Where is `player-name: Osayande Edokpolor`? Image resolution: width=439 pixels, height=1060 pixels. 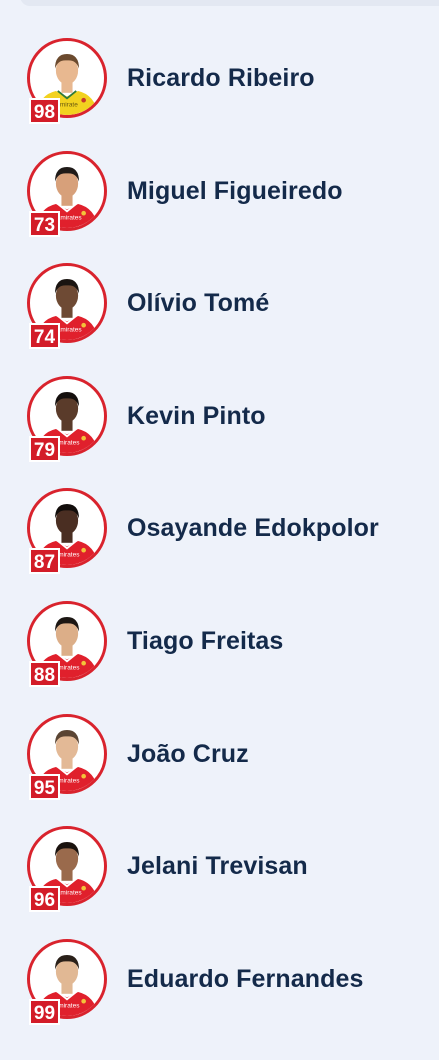 player-name: Osayande Edokpolor is located at coordinates (253, 528).